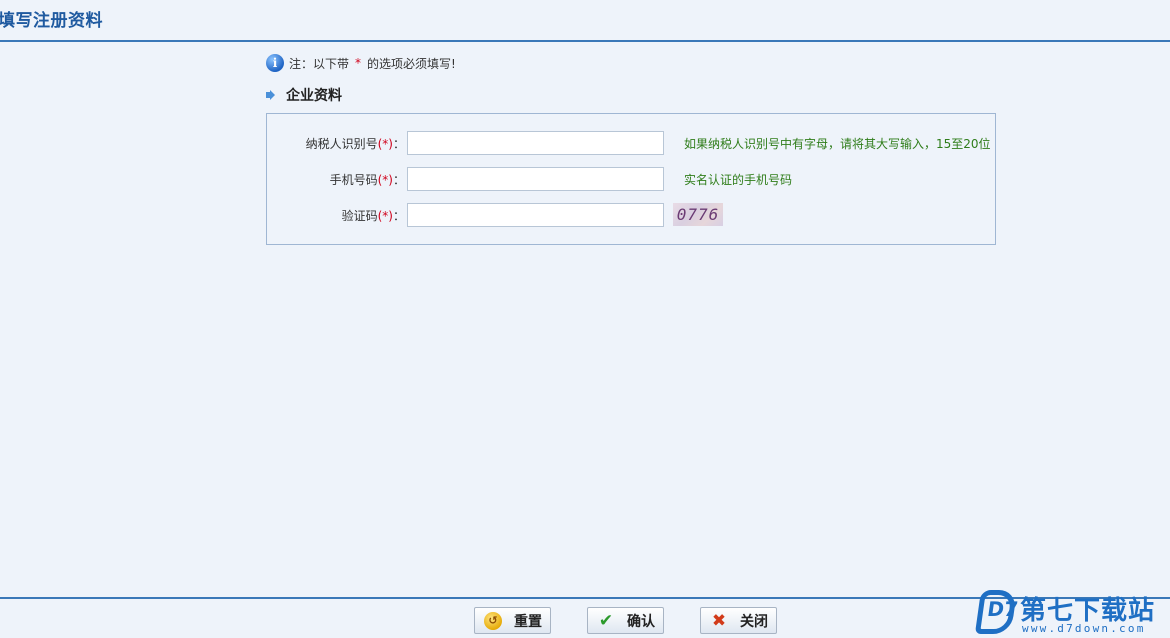  I want to click on close-icon: ✖, so click(719, 620).